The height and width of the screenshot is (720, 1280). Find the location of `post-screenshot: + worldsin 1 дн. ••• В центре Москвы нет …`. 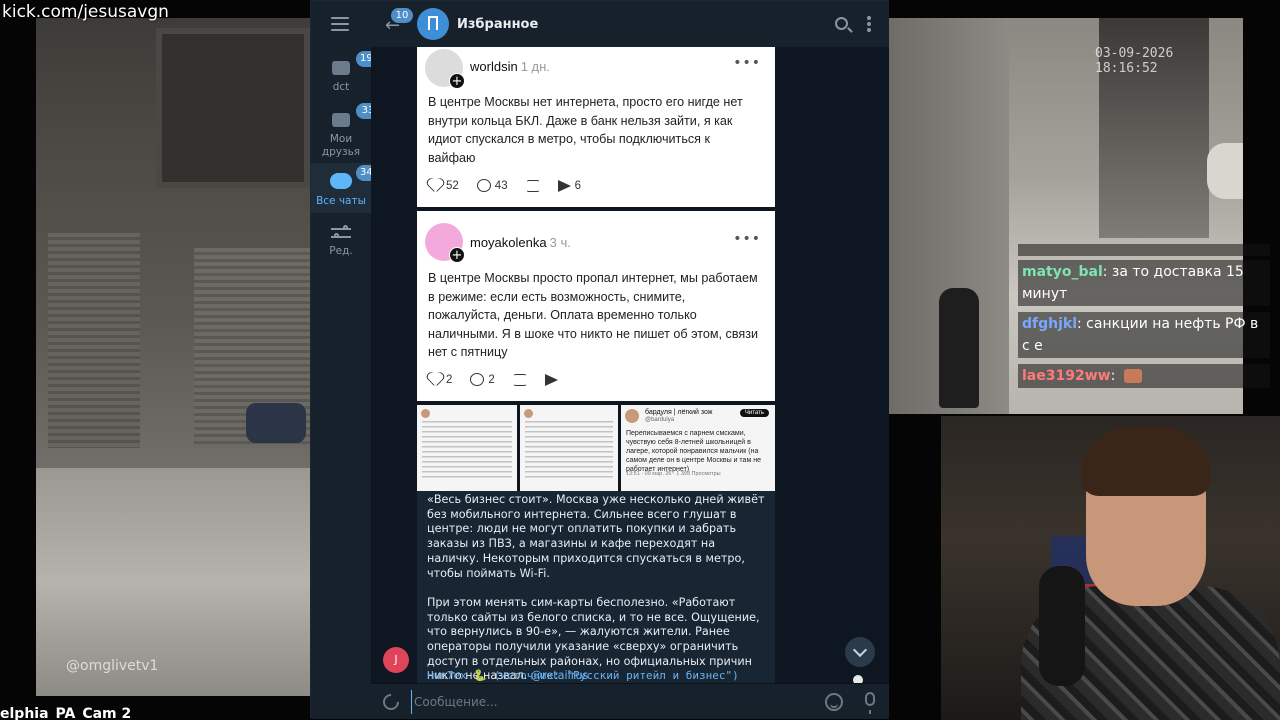

post-screenshot: + worldsin 1 дн. ••• В центре Москвы нет … is located at coordinates (596, 127).